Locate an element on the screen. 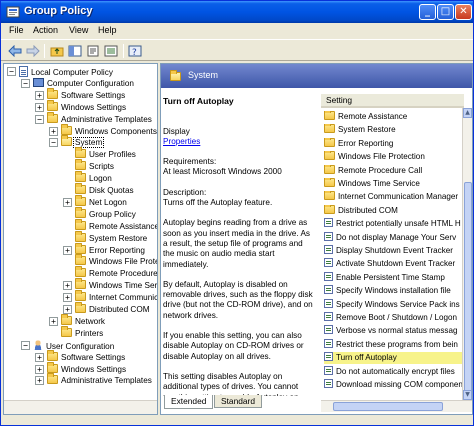  setting-item: Specify Windows installation file is located at coordinates (394, 291).